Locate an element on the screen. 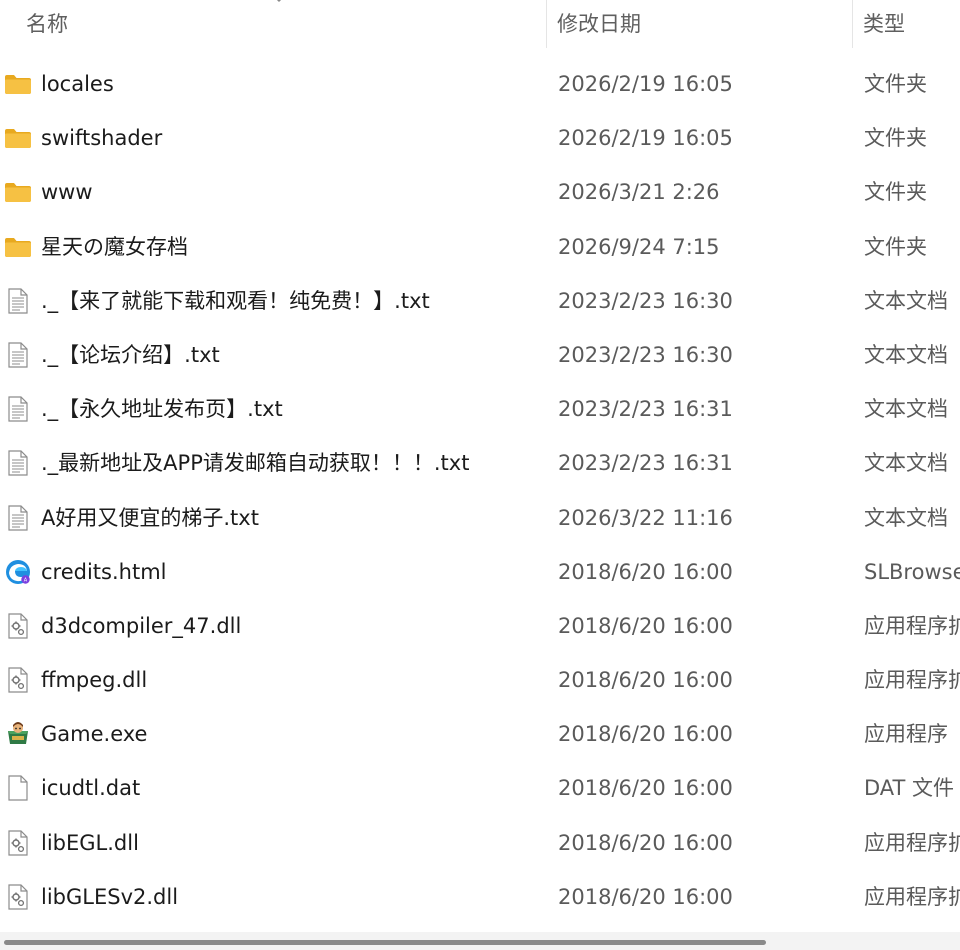 This screenshot has height=950, width=960. file-row: libEGL.dll 2018/6/20 16:00 应用程序扩 is located at coordinates (480, 843).